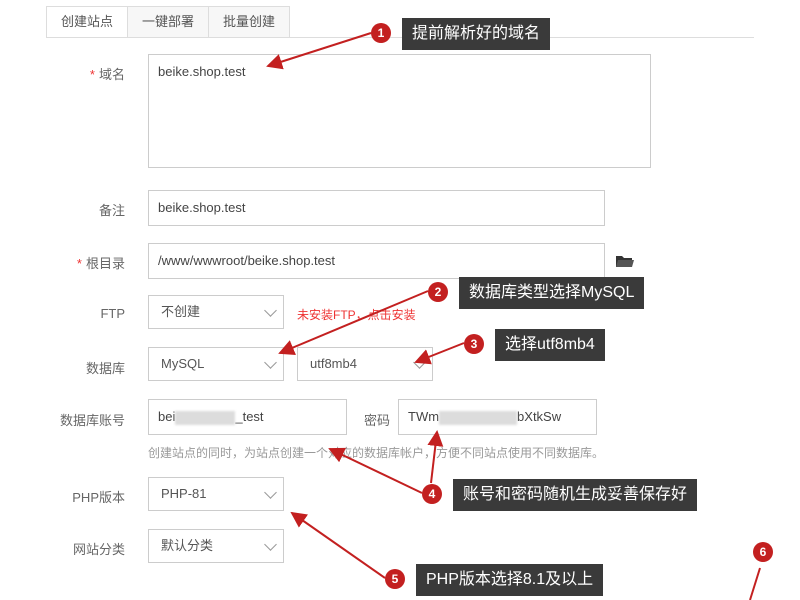  Describe the element at coordinates (552, 293) in the screenshot. I see `annotation-callout-2: 数据库类型选择MySQL` at that location.